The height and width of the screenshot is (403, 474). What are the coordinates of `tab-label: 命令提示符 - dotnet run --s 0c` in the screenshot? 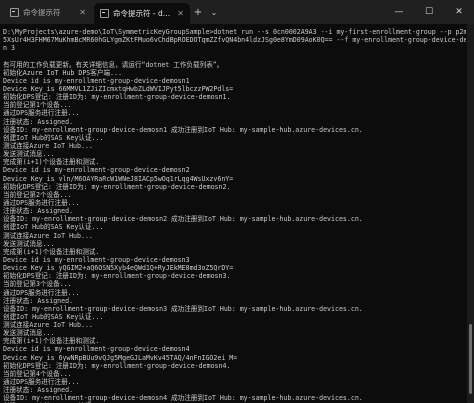 It's located at (143, 13).